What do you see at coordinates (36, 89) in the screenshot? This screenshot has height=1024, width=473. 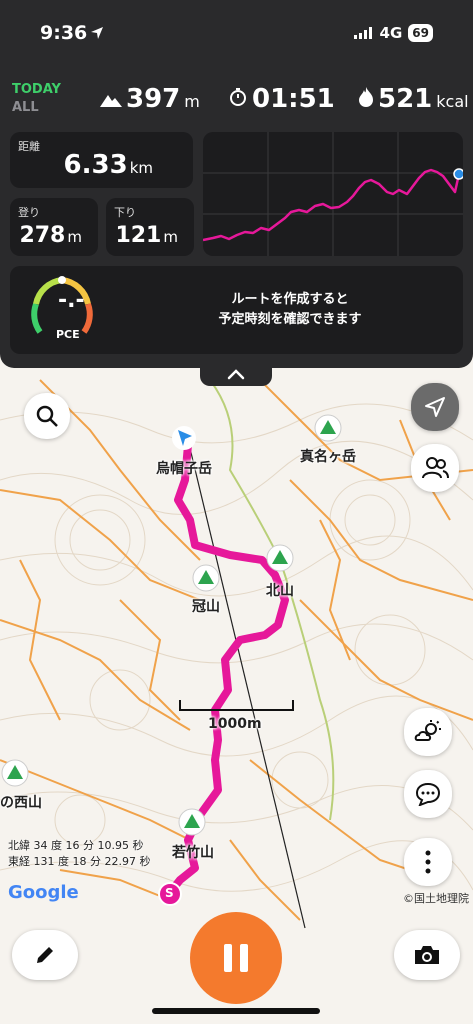 I see `today-toggle: TODAY` at bounding box center [36, 89].